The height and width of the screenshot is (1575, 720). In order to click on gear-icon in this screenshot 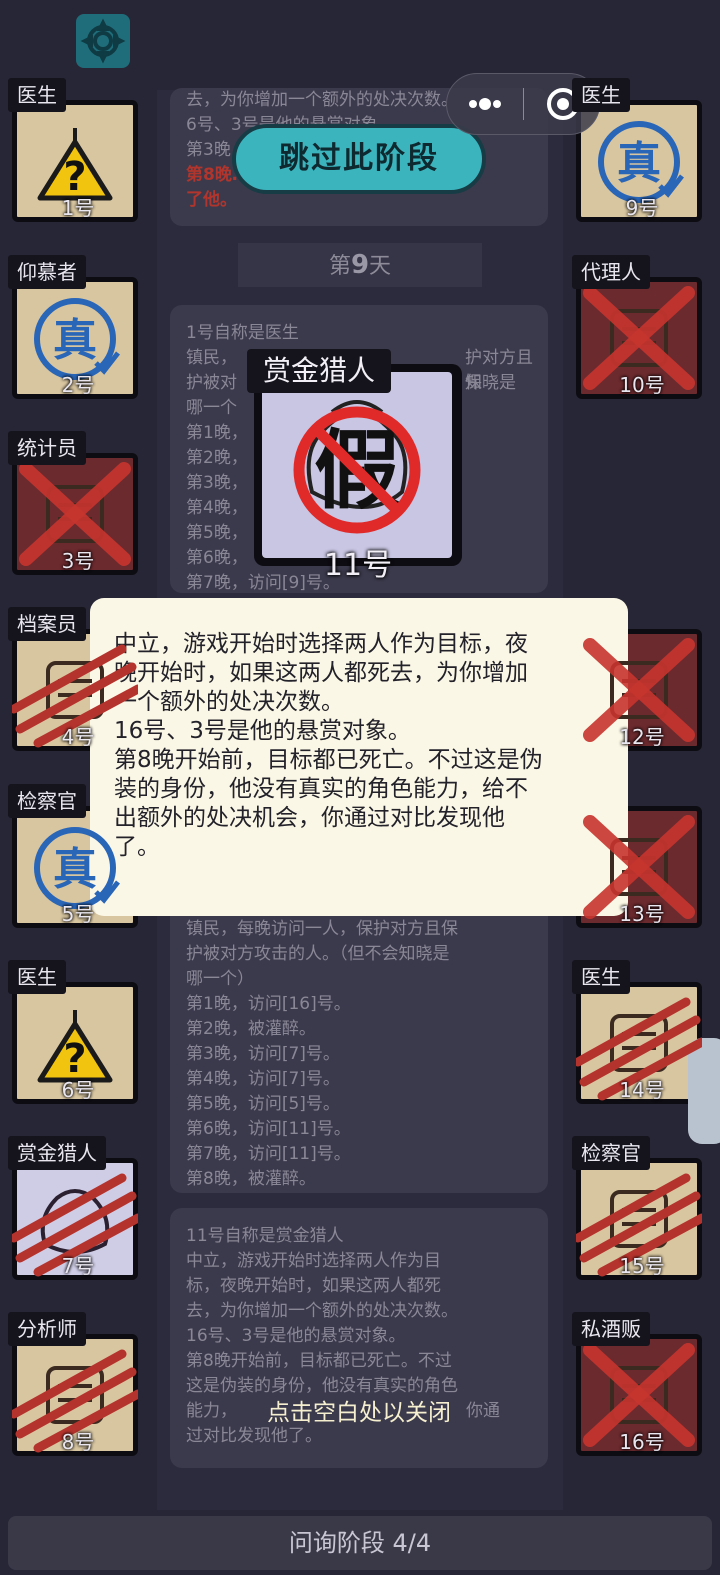, I will do `click(103, 41)`.